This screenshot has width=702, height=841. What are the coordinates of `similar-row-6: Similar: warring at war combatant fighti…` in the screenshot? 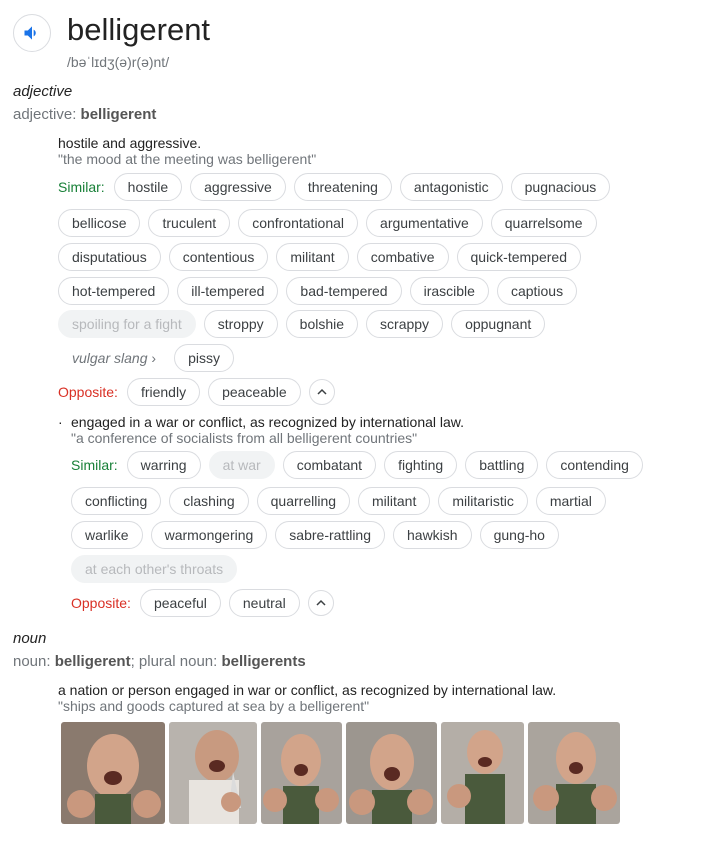 It's located at (361, 465).